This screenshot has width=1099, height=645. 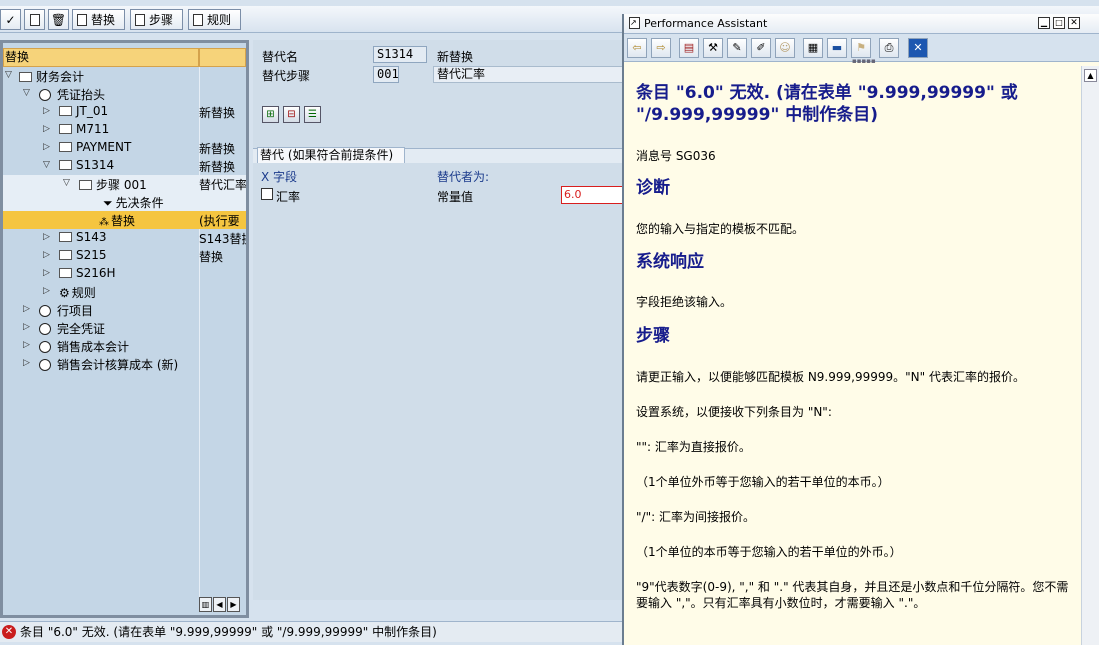 What do you see at coordinates (124, 184) in the screenshot?
I see `tree-node-step-001: ▽ 步骤 001 替代汇率` at bounding box center [124, 184].